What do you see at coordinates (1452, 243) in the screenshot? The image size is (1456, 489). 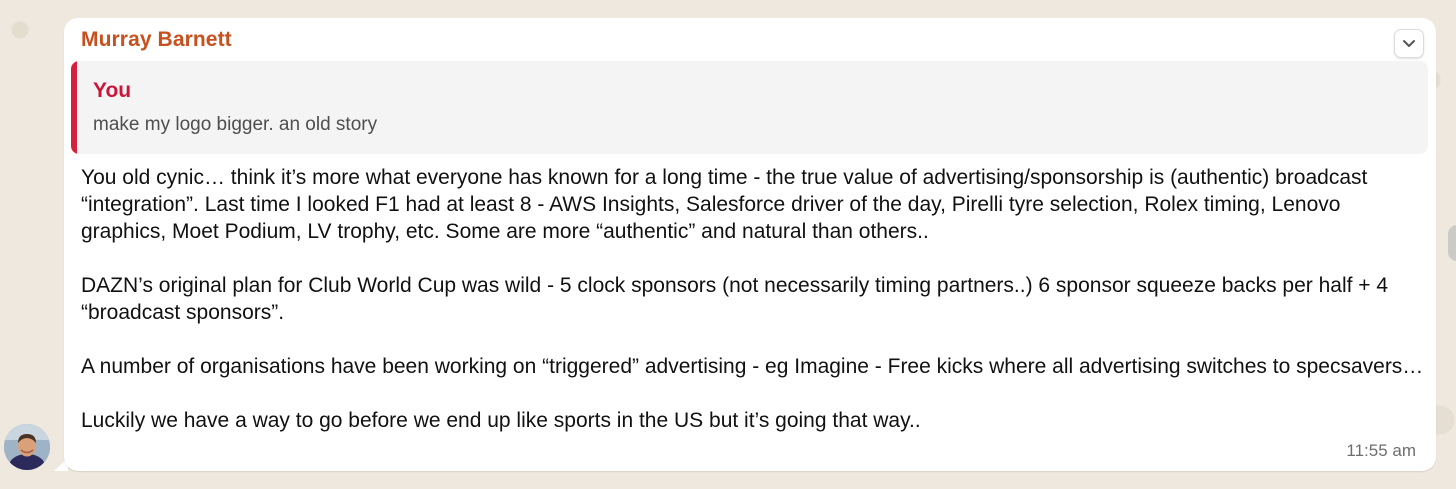 I see `scroll-to-bottom-handle` at bounding box center [1452, 243].